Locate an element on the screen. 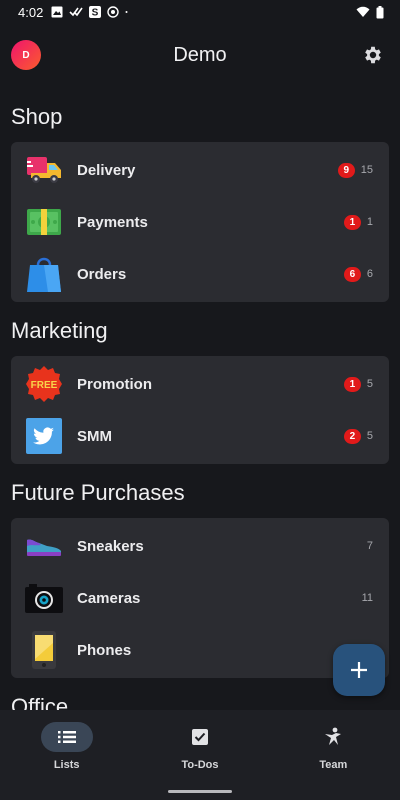  dot-icon is located at coordinates (126, 12).